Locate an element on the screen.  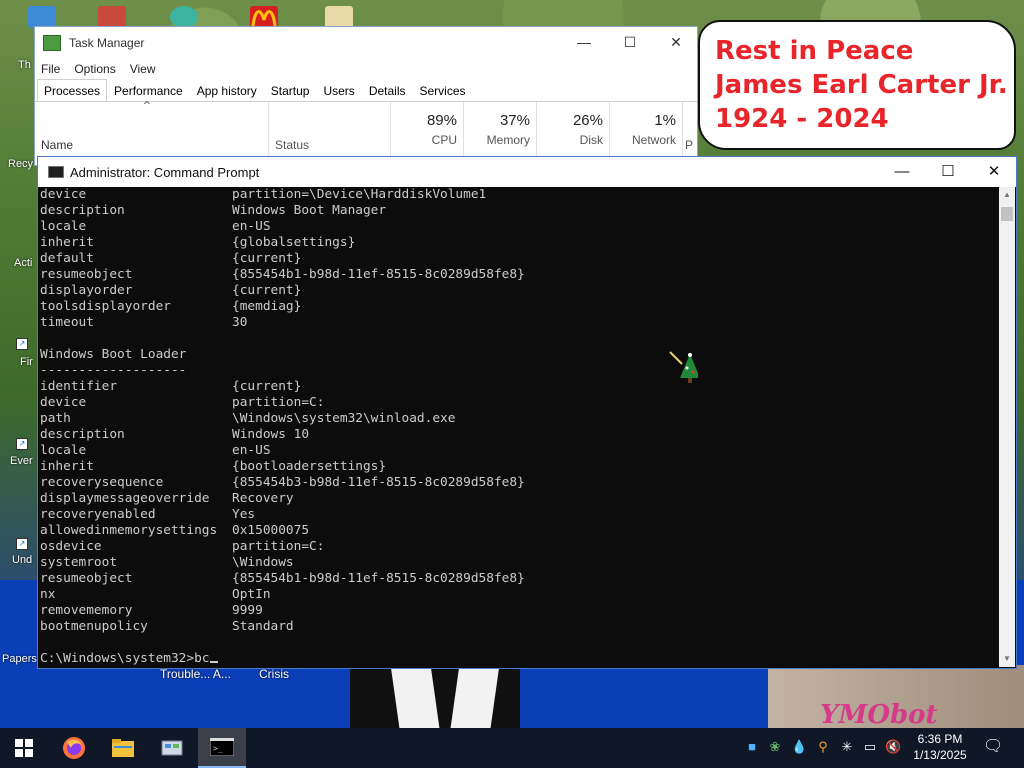
volume-muted-icon: 🔇 is located at coordinates (893, 747).